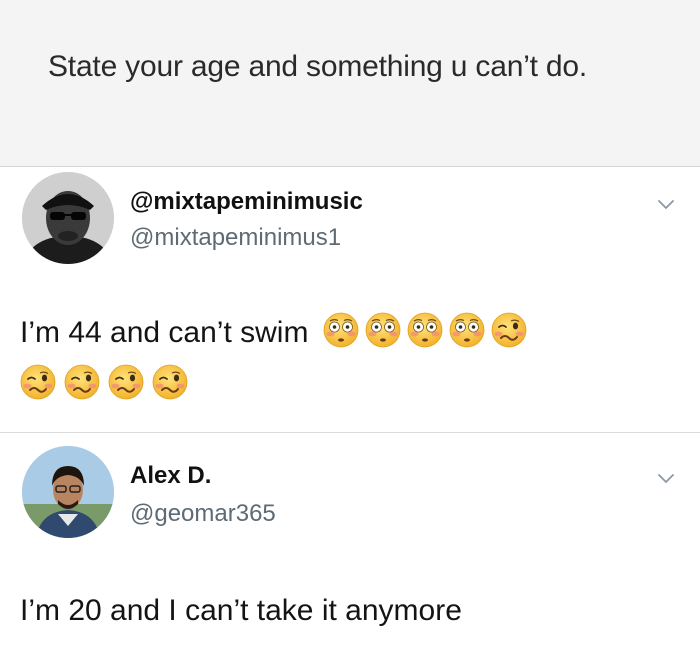 This screenshot has width=700, height=670. Describe the element at coordinates (235, 238) in the screenshot. I see `user-handle: @mixtapeminimus1` at that location.